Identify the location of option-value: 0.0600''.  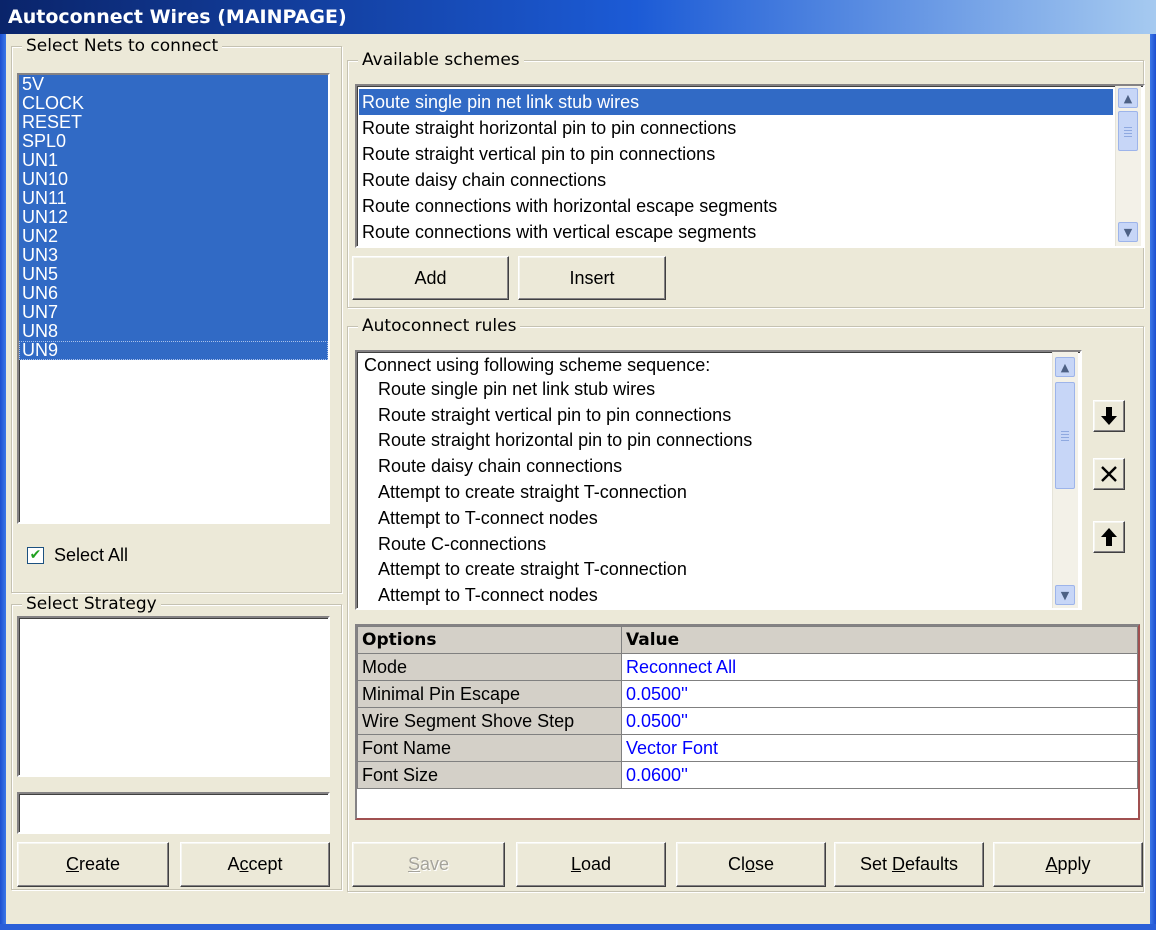
(879, 775).